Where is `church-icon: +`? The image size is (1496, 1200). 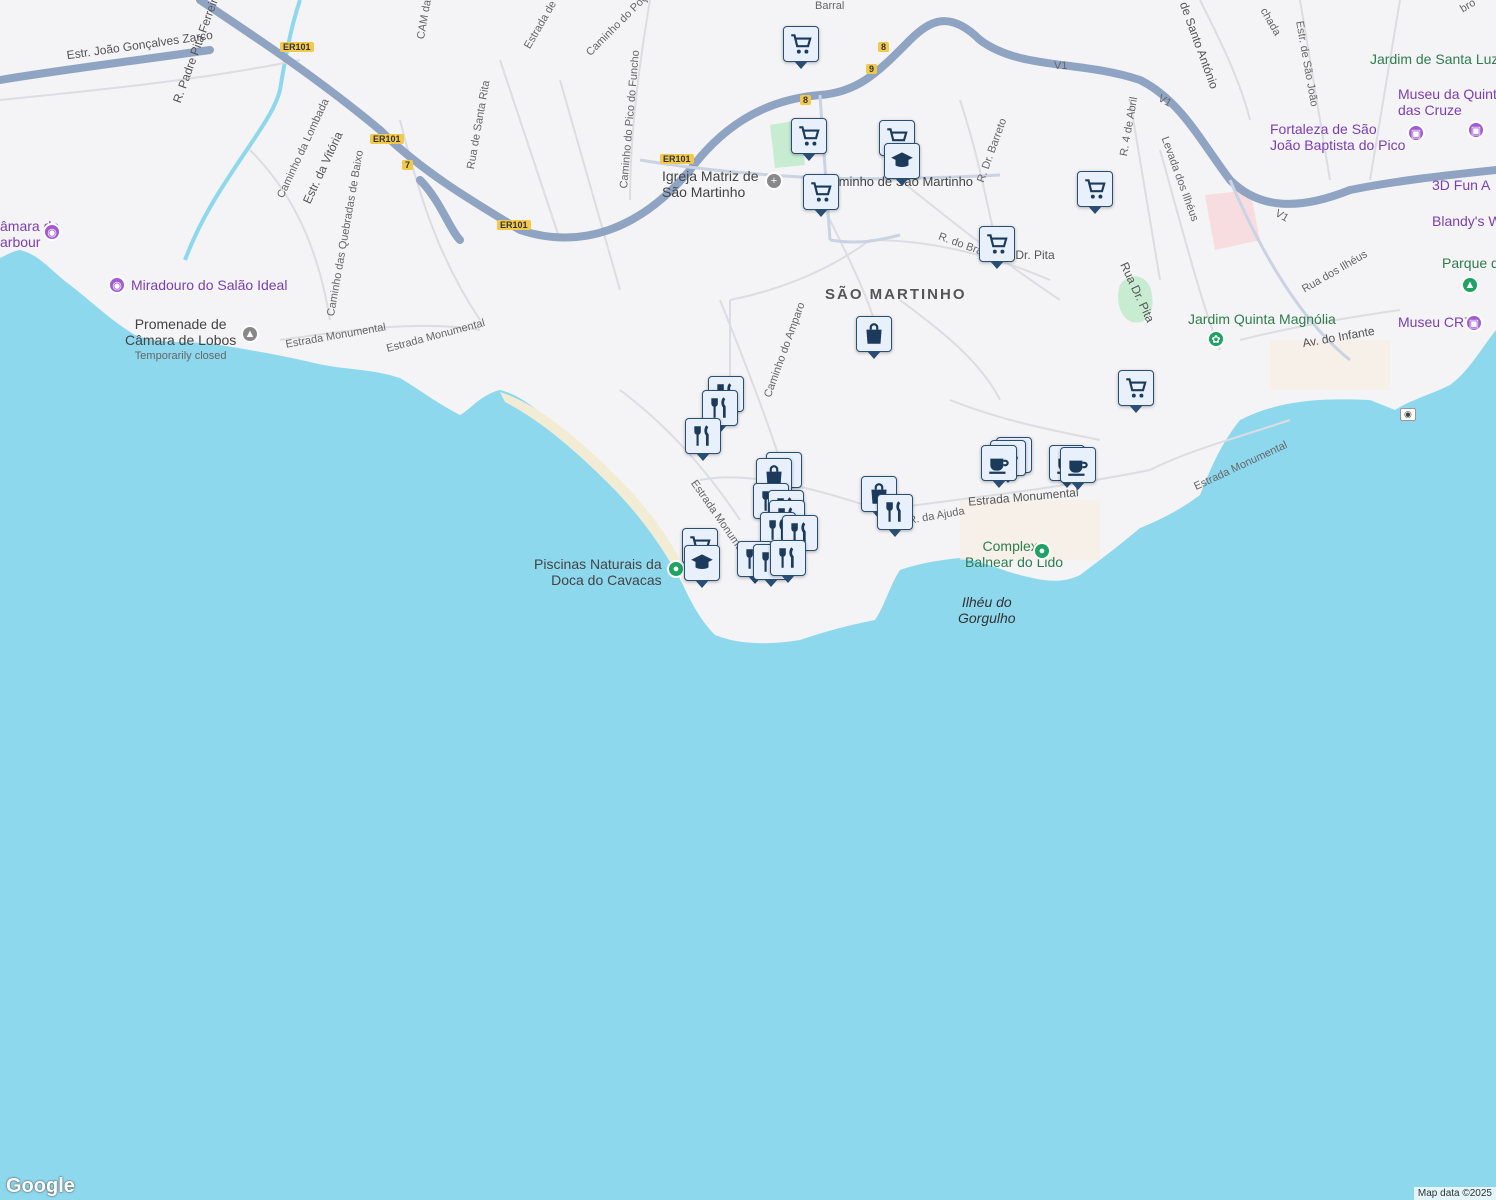 church-icon: + is located at coordinates (774, 181).